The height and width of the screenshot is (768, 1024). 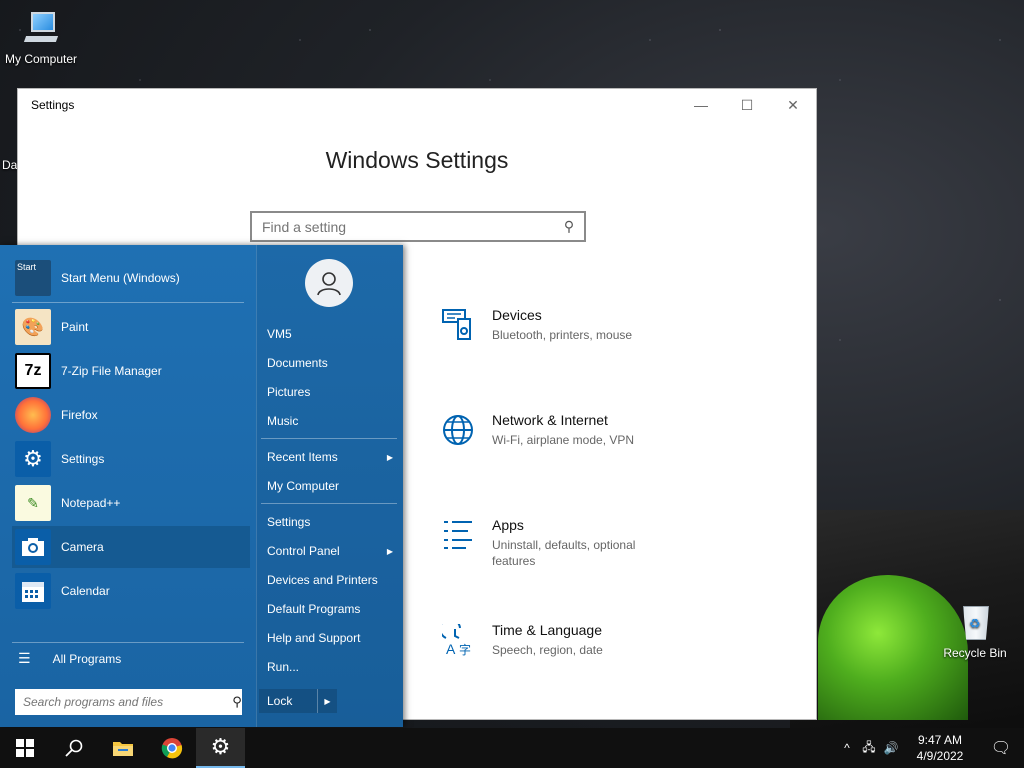 What do you see at coordinates (563, 440) in the screenshot?
I see `tile-subtitle: Wi-Fi, airplane mode, VPN` at bounding box center [563, 440].